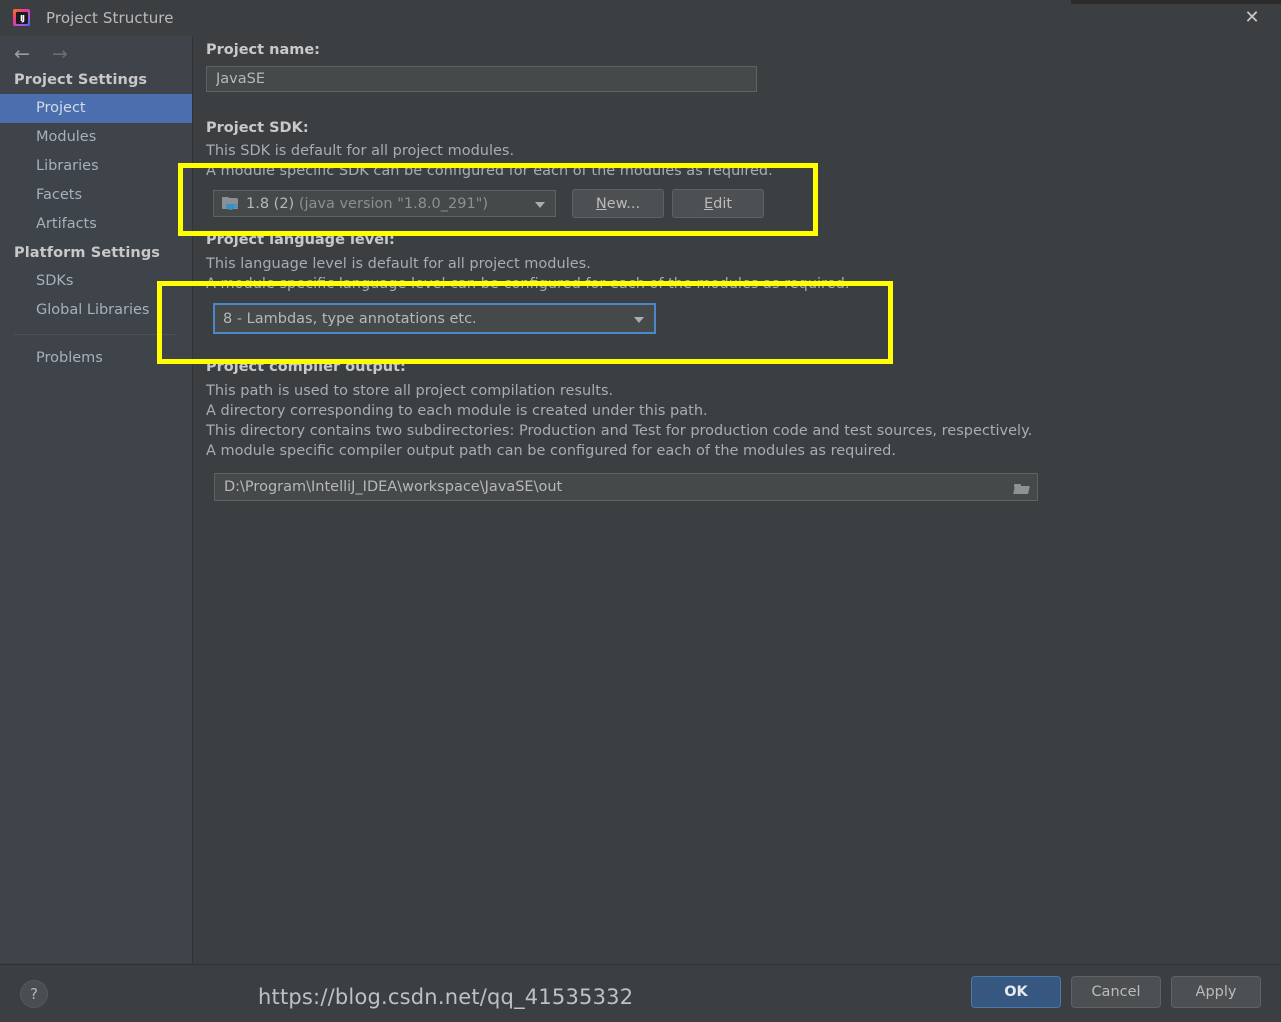  Describe the element at coordinates (34, 994) in the screenshot. I see `help-button: ?` at that location.